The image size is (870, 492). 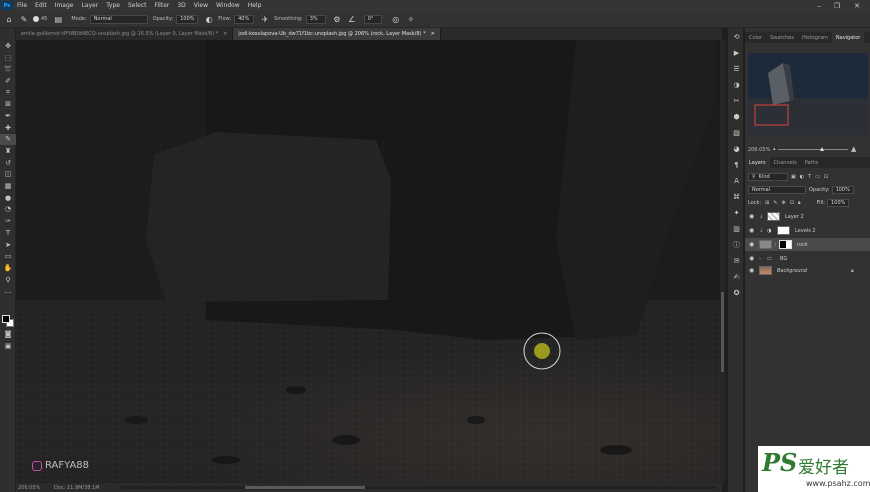 What do you see at coordinates (209, 19) in the screenshot?
I see `pressure-opacity-icon: ◐` at bounding box center [209, 19].